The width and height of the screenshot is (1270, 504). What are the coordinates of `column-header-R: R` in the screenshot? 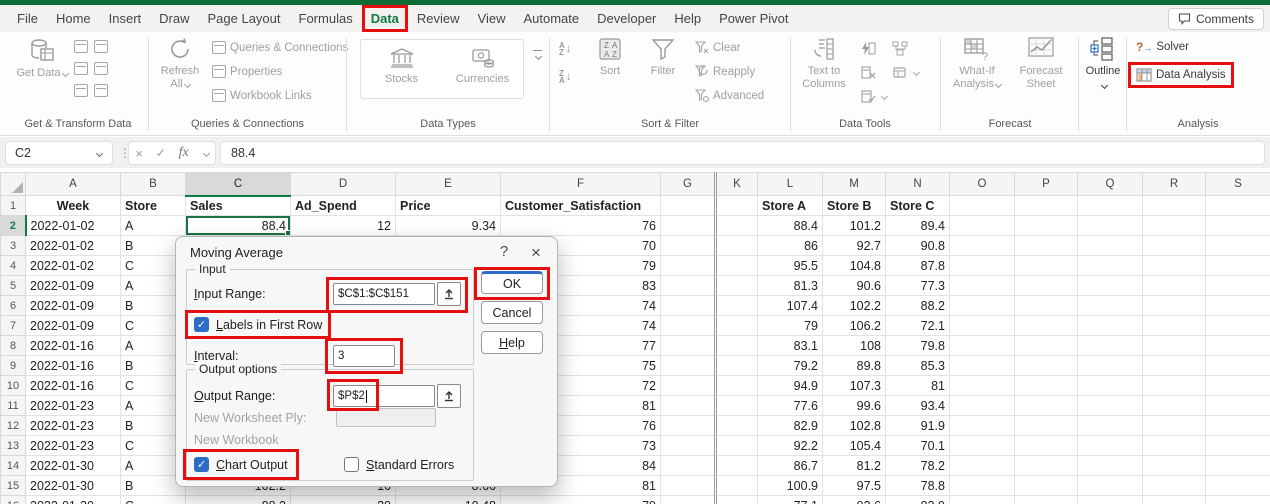 It's located at (1174, 184).